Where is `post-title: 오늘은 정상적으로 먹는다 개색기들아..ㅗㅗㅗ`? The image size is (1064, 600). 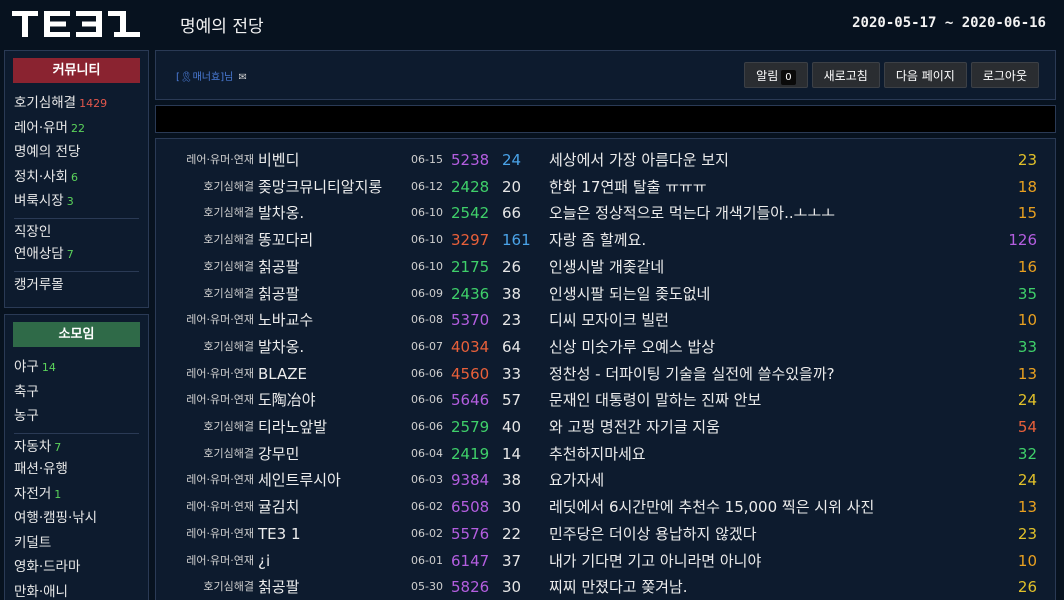
post-title: 오늘은 정상적으로 먹는다 개색기들아..ㅗㅗㅗ is located at coordinates (692, 213).